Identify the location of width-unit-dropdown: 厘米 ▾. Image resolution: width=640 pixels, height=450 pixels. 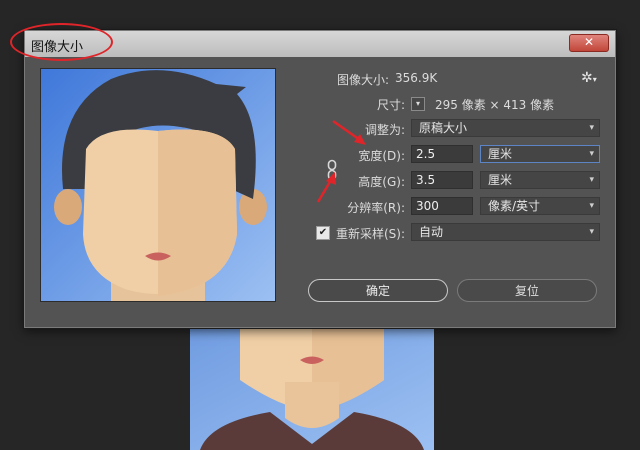
(540, 154).